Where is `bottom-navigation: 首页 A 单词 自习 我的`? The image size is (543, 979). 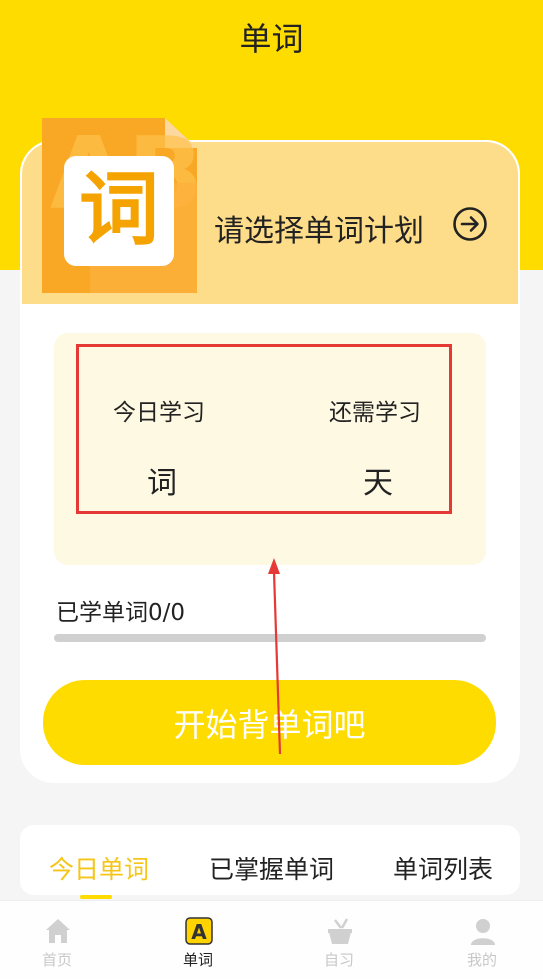
bottom-navigation: 首页 A 单词 自习 我的 is located at coordinates (271, 939).